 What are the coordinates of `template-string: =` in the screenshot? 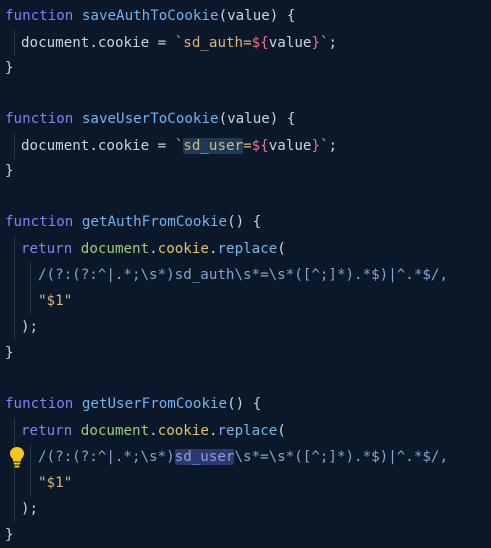 It's located at (247, 146).